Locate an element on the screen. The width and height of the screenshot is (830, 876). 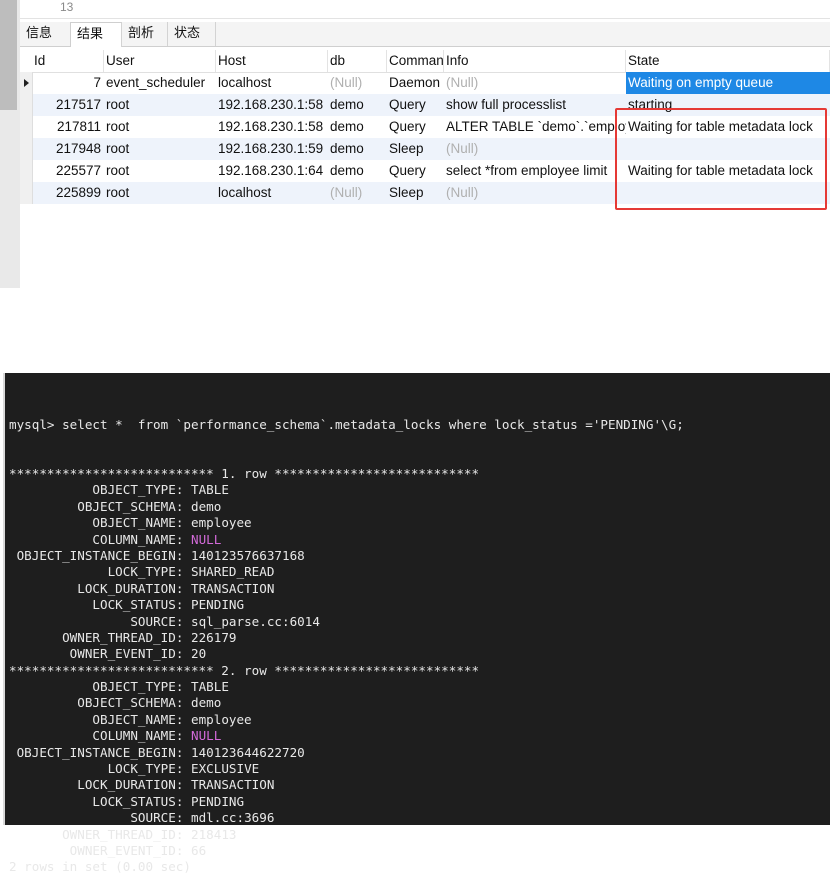
line-number: 13 is located at coordinates (67, 7).